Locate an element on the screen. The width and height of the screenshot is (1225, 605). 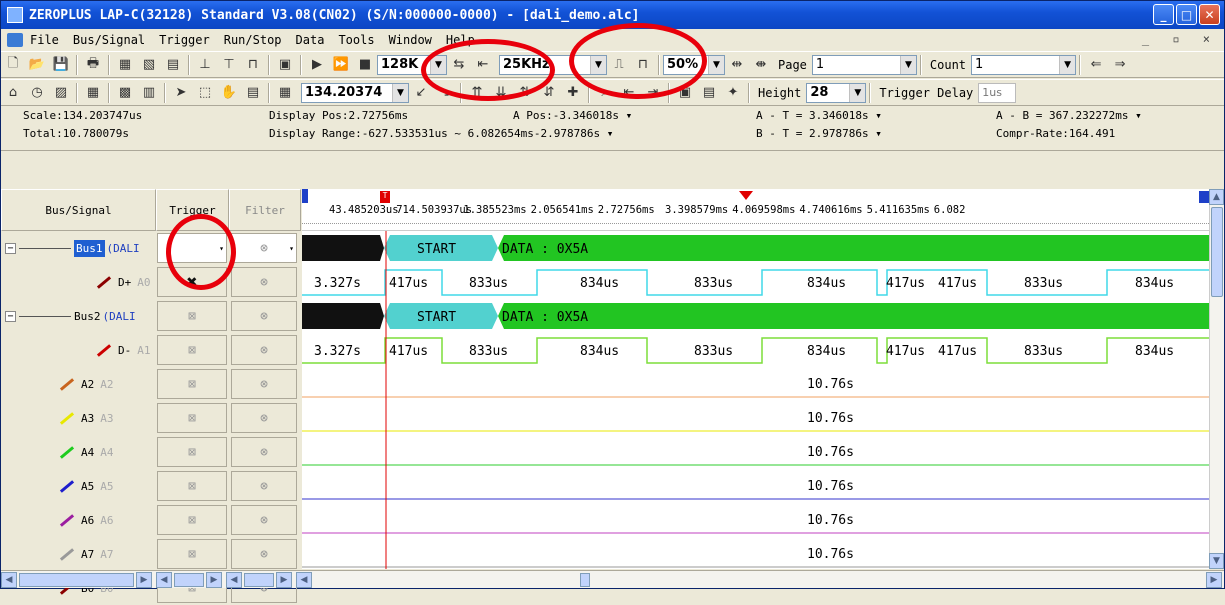
signal-name-cell: A5 A5 is located at coordinates (78, 486).